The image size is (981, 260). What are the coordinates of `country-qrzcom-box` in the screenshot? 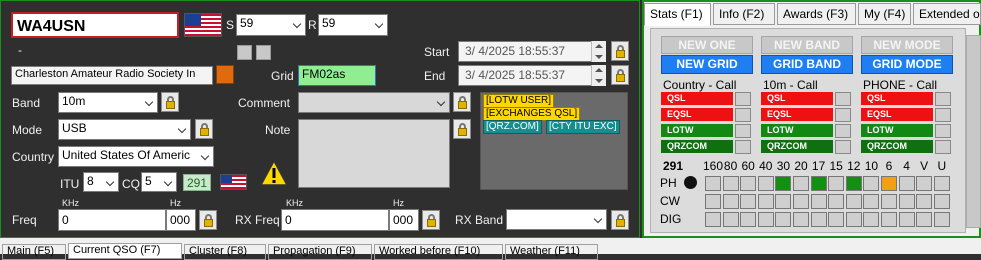 It's located at (743, 147).